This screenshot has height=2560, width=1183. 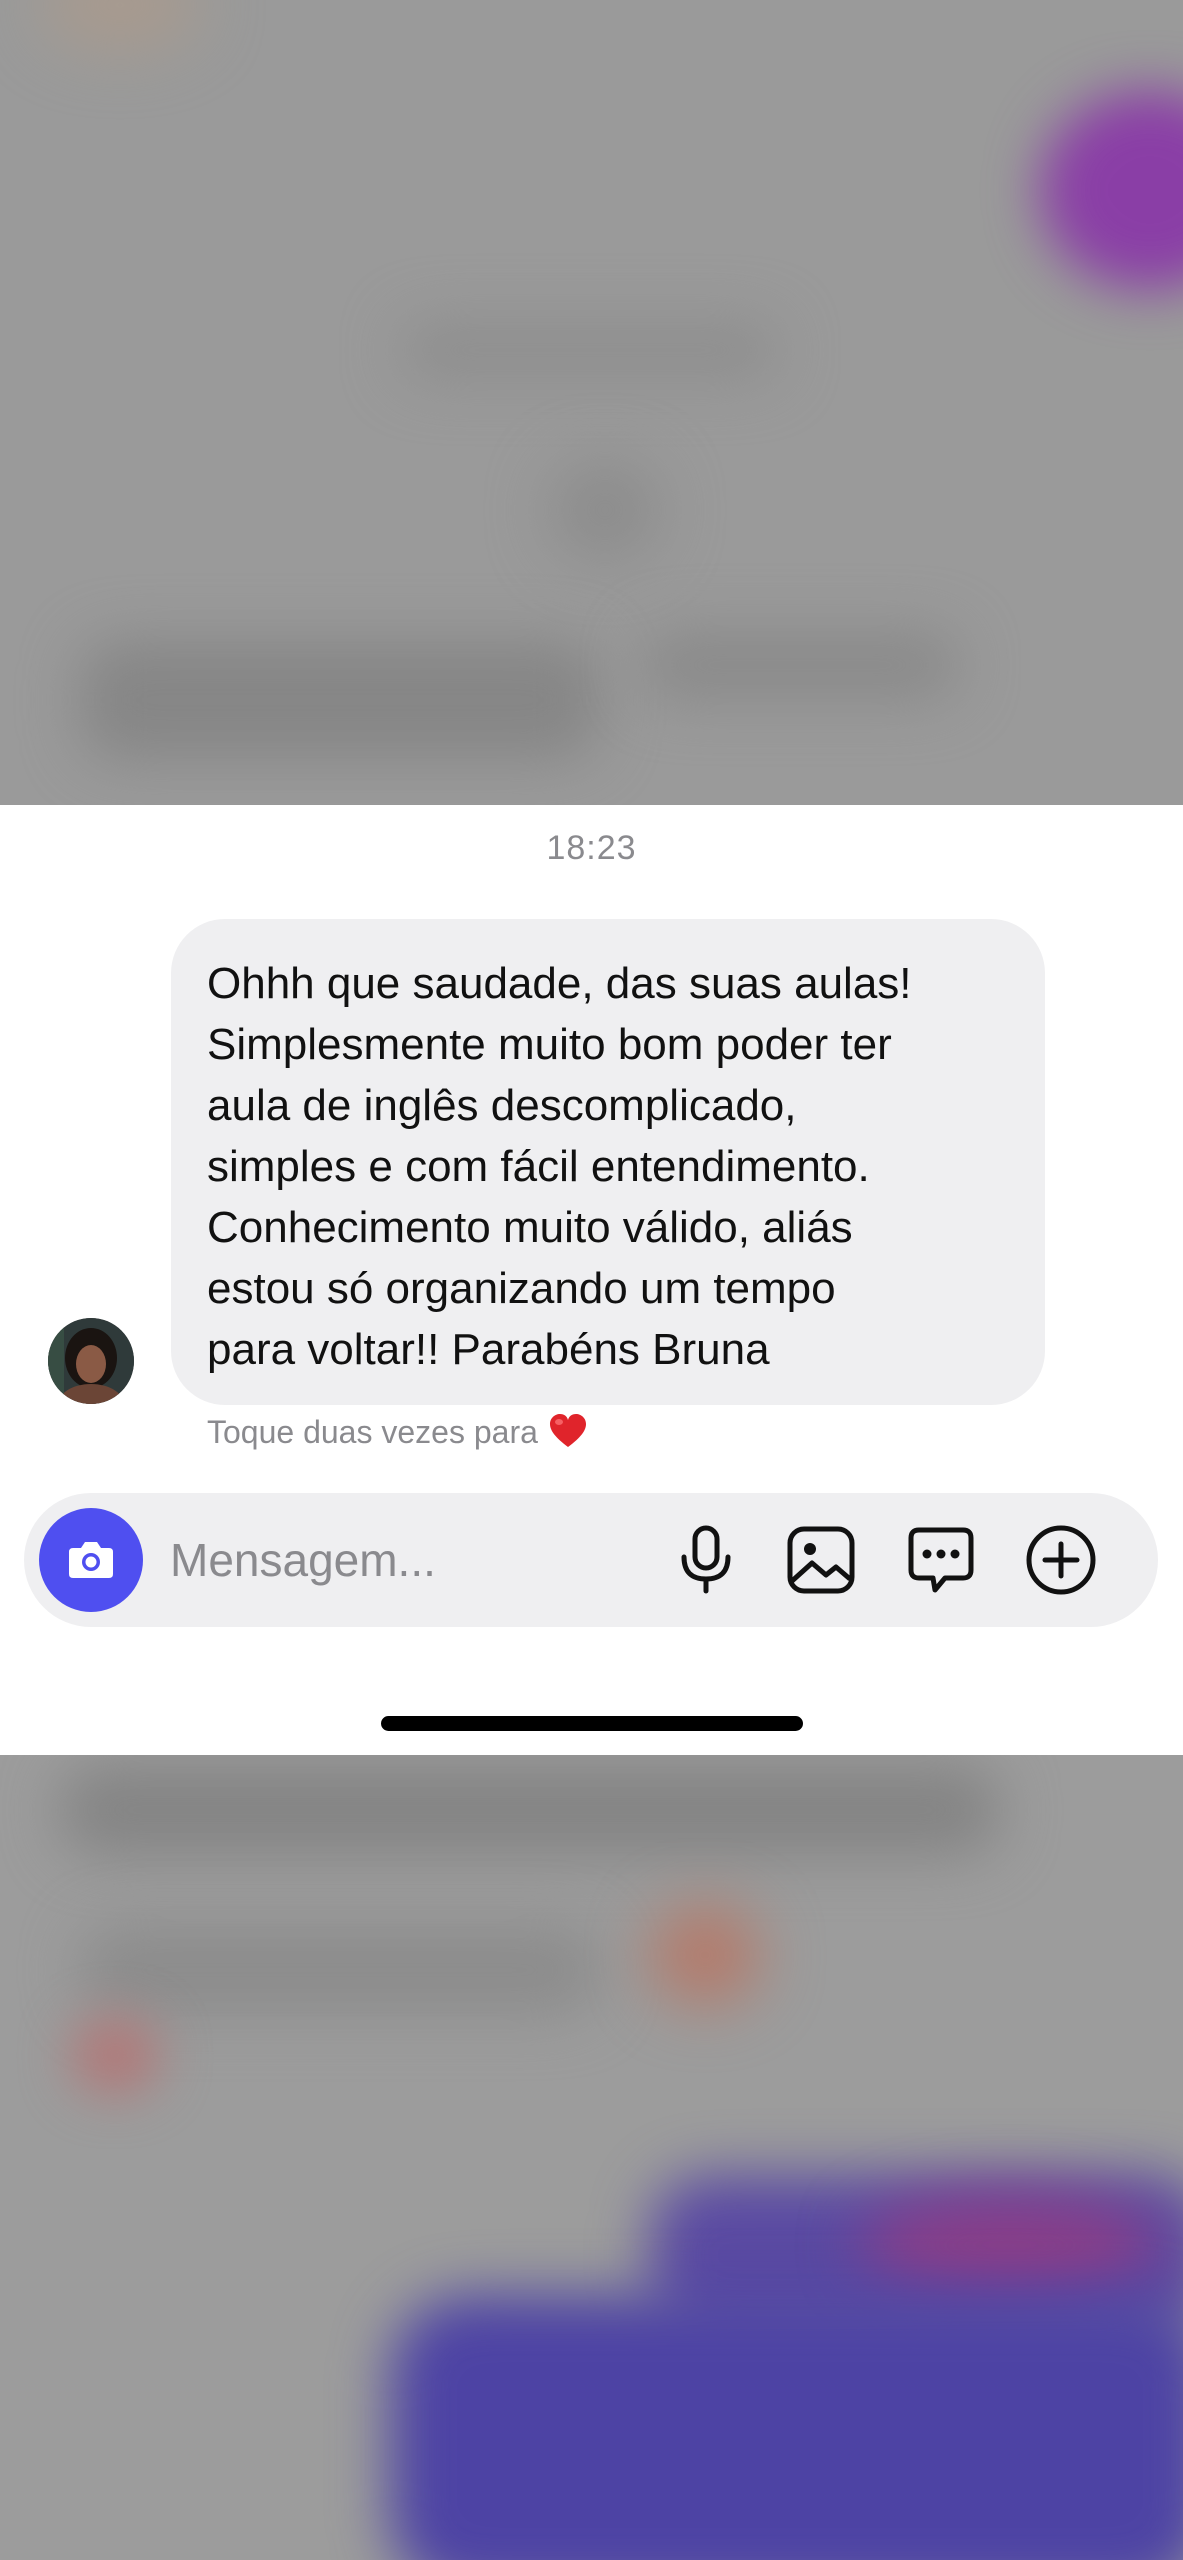 I want to click on reaction-hint: Toque duas vezes para, so click(x=397, y=1432).